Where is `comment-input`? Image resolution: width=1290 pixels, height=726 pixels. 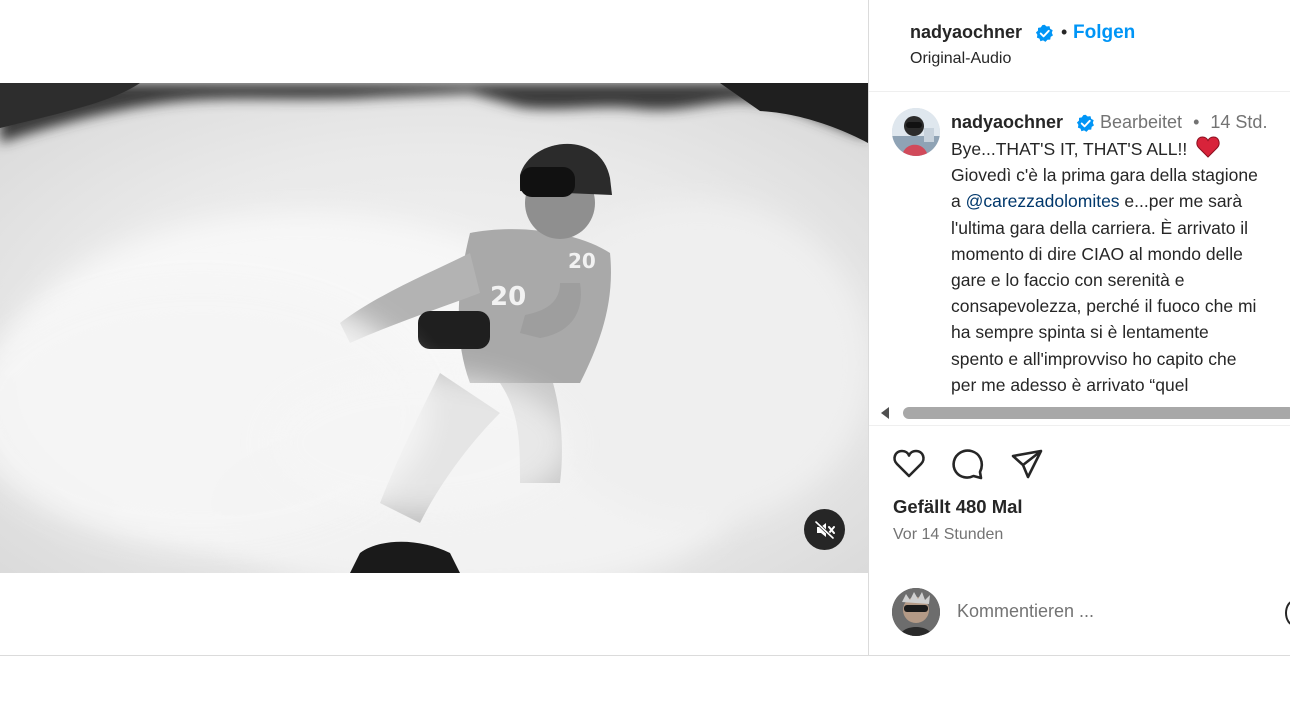
comment-input is located at coordinates (1117, 611).